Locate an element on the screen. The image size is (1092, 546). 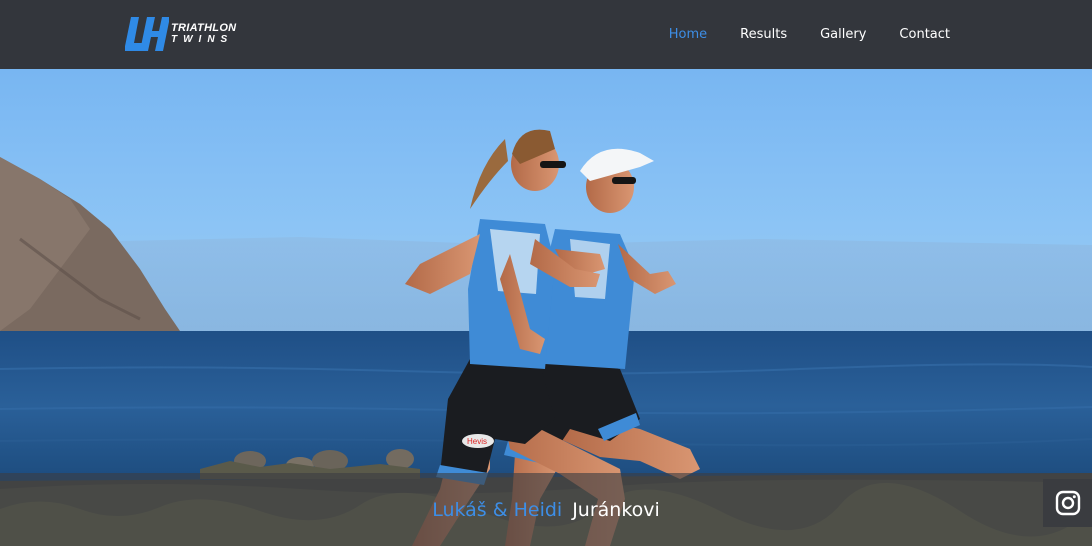
instagram-button is located at coordinates (1067, 503).